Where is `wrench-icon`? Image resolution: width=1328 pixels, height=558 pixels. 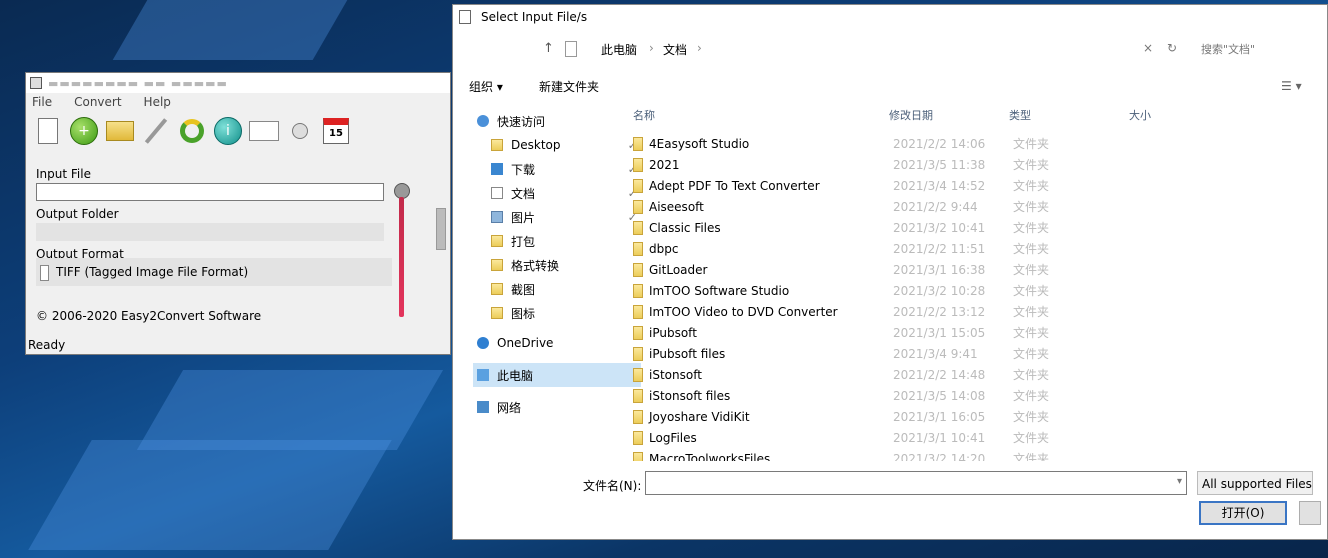 wrench-icon is located at coordinates (156, 131).